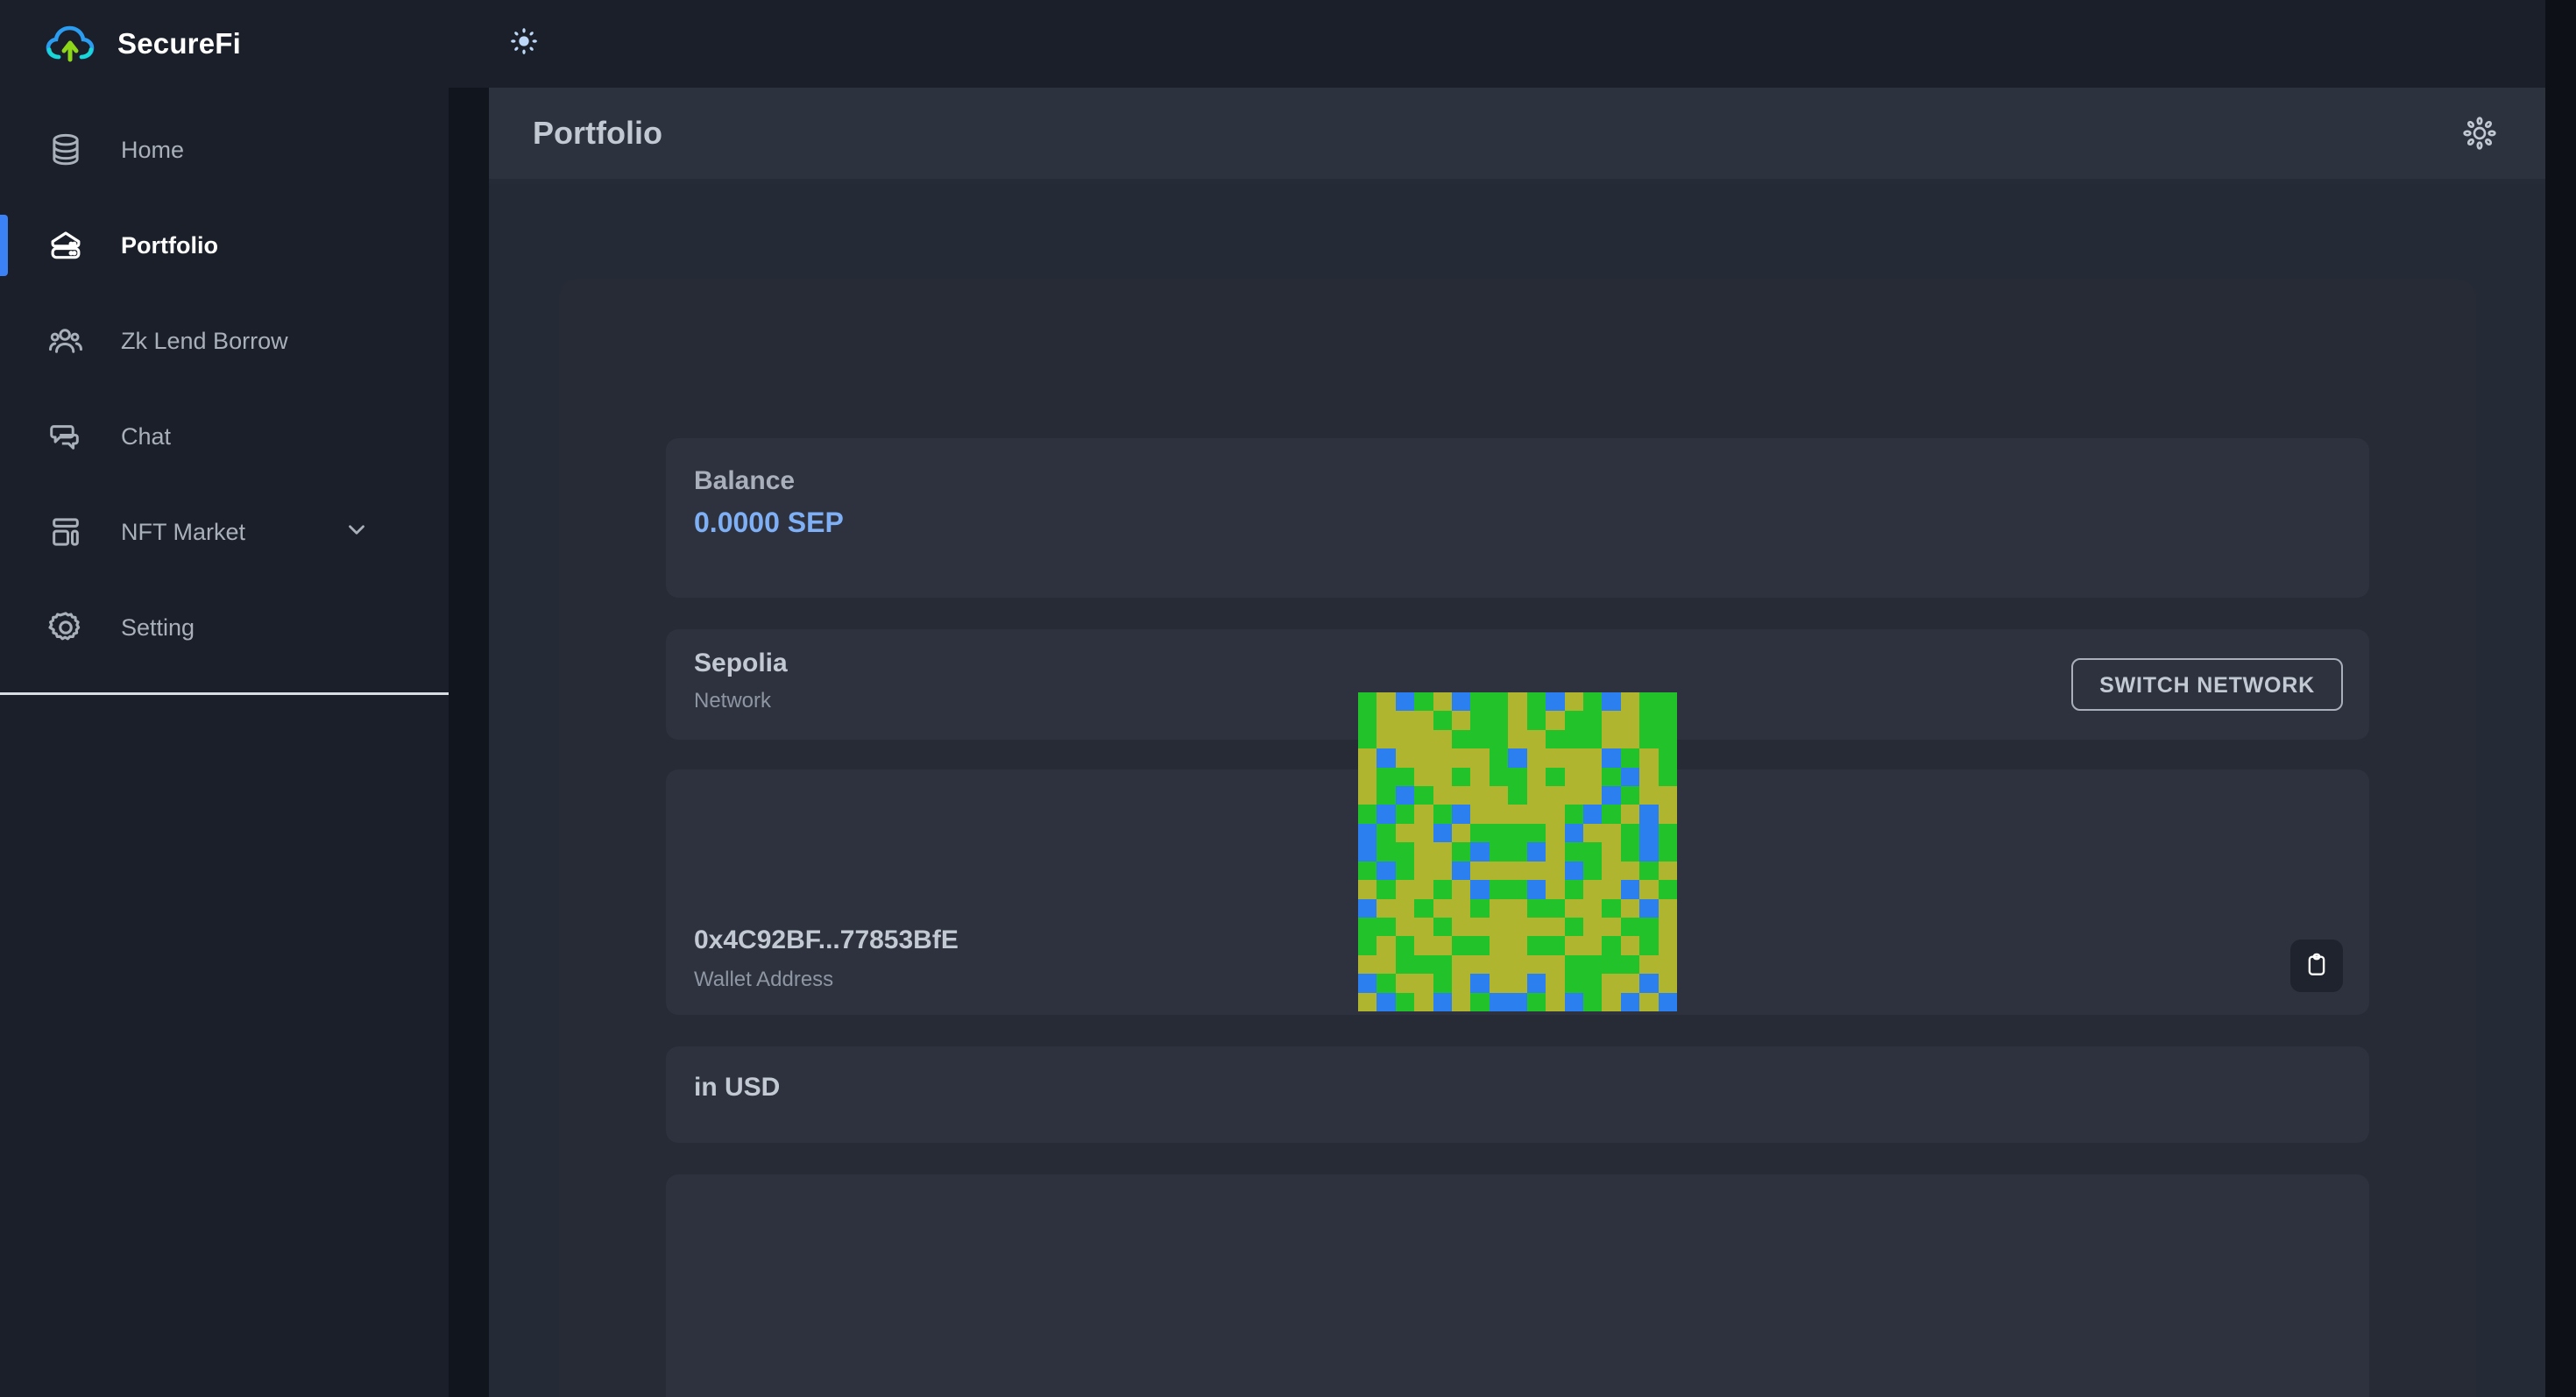 The width and height of the screenshot is (2576, 1397). I want to click on sidebar-item-setting: Setting, so click(224, 628).